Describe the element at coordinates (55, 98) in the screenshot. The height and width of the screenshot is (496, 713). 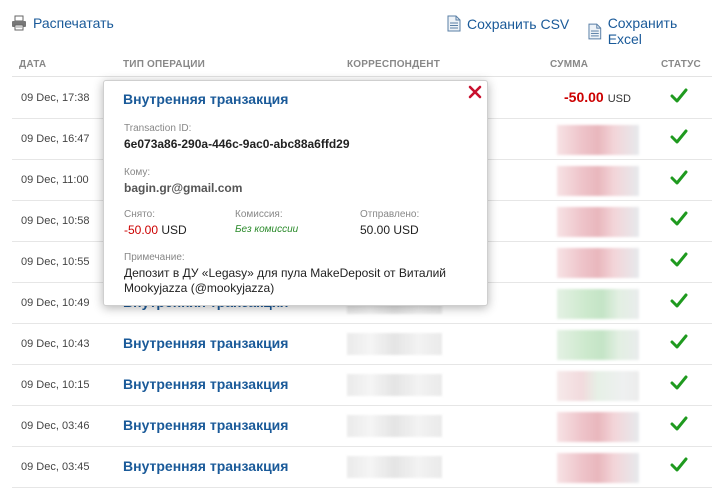
I see `row-date: 09 Dec, 17:38` at that location.